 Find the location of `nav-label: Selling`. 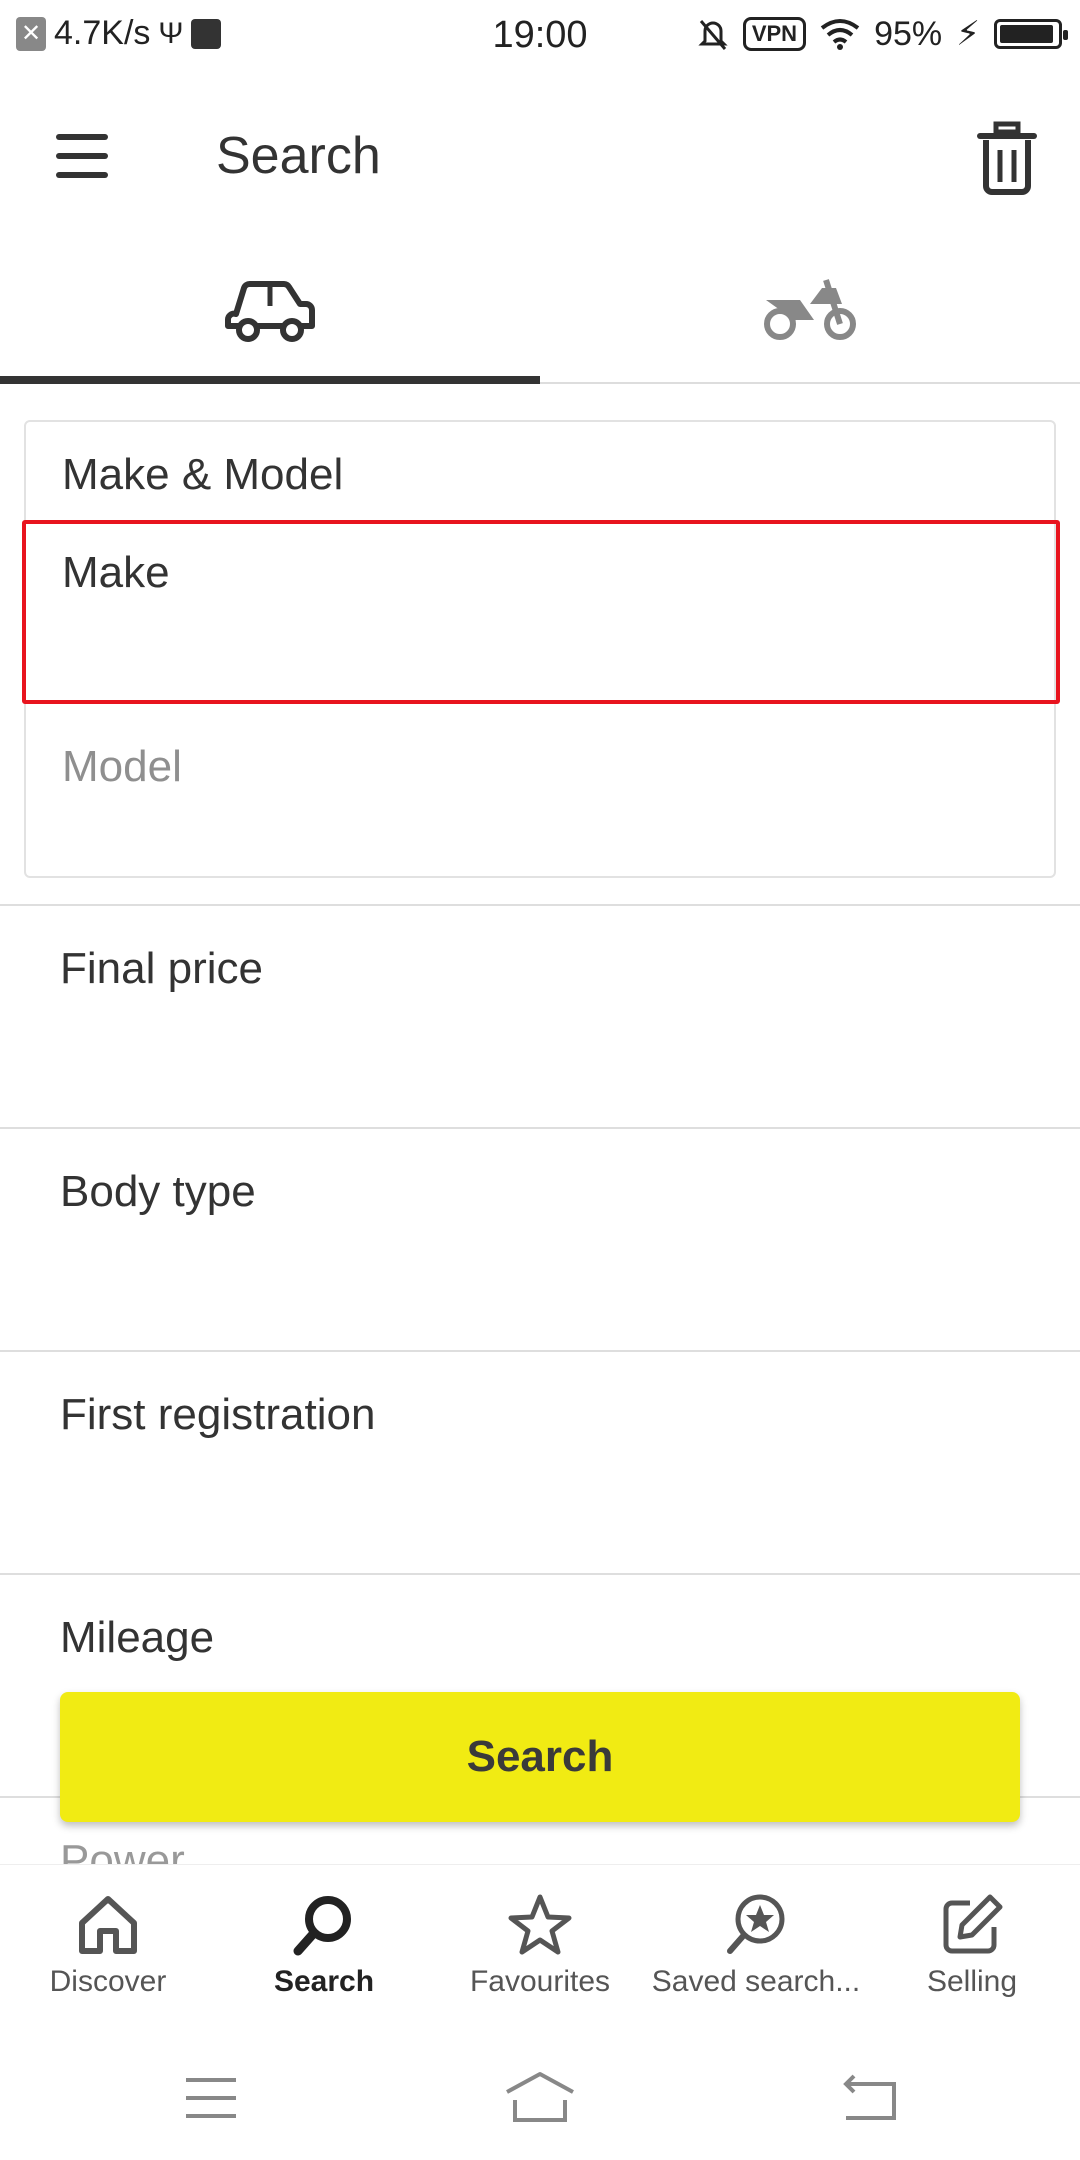

nav-label: Selling is located at coordinates (972, 1981).